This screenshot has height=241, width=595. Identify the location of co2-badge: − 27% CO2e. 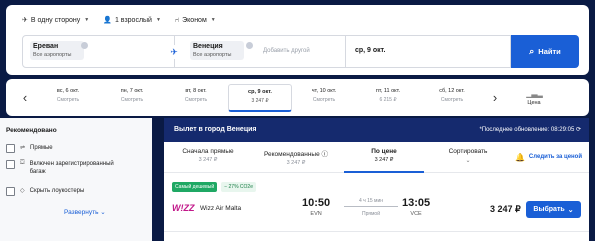
(238, 187).